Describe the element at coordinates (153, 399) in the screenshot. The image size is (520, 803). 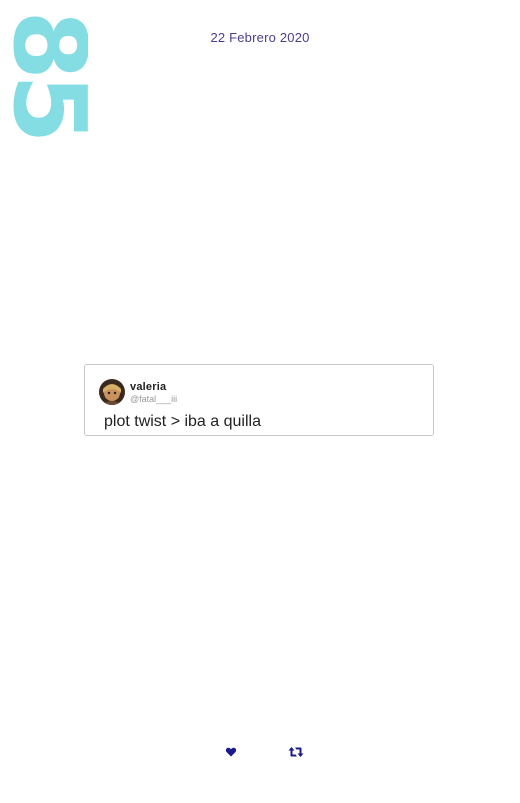
I see `user-handle: @fatal___iii` at that location.